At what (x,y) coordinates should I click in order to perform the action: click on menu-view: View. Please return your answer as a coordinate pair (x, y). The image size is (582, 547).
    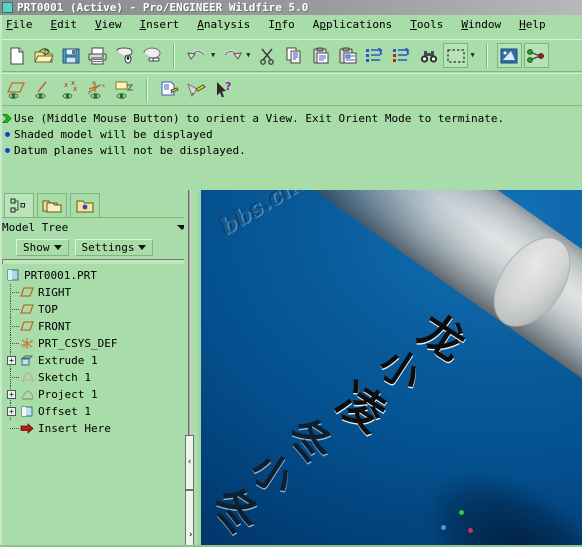
    Looking at the image, I should click on (113, 24).